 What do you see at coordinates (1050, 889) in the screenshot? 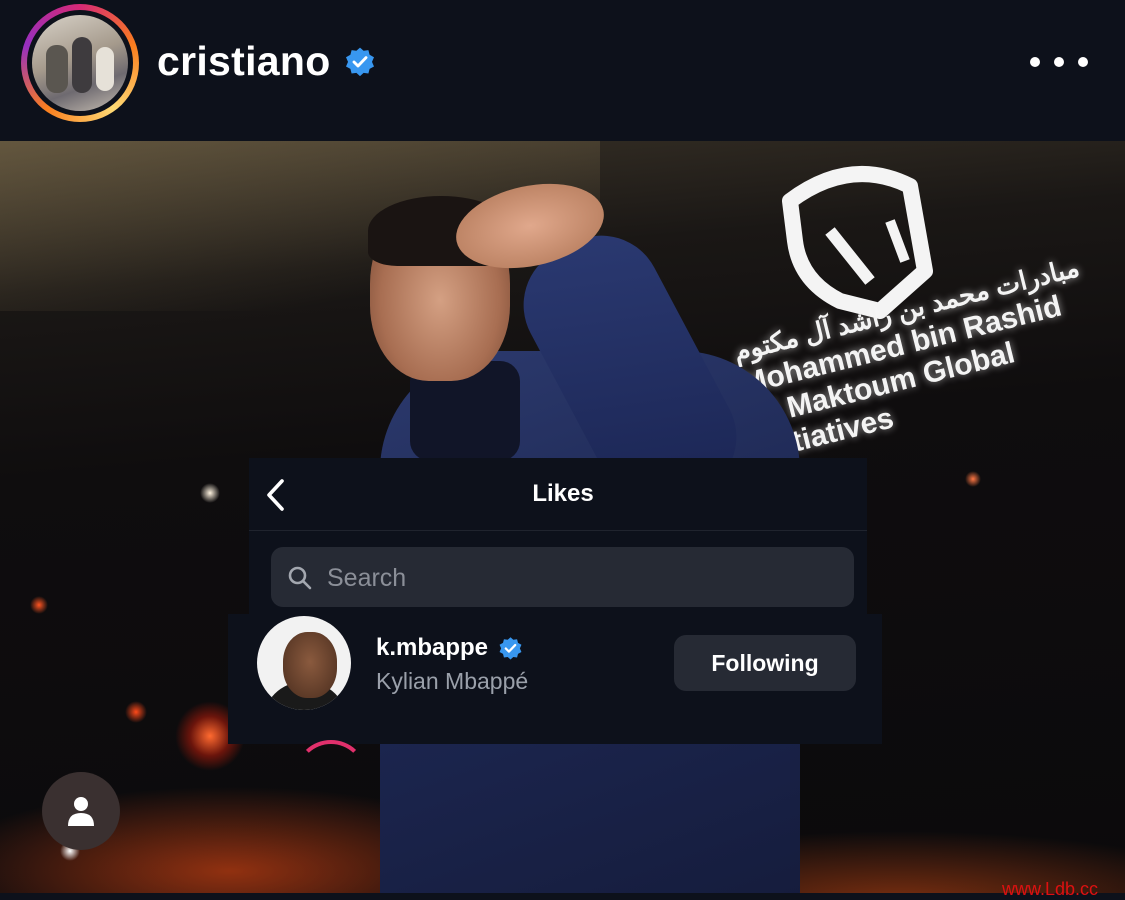
I see `watermark: www.Ldb.cc` at bounding box center [1050, 889].